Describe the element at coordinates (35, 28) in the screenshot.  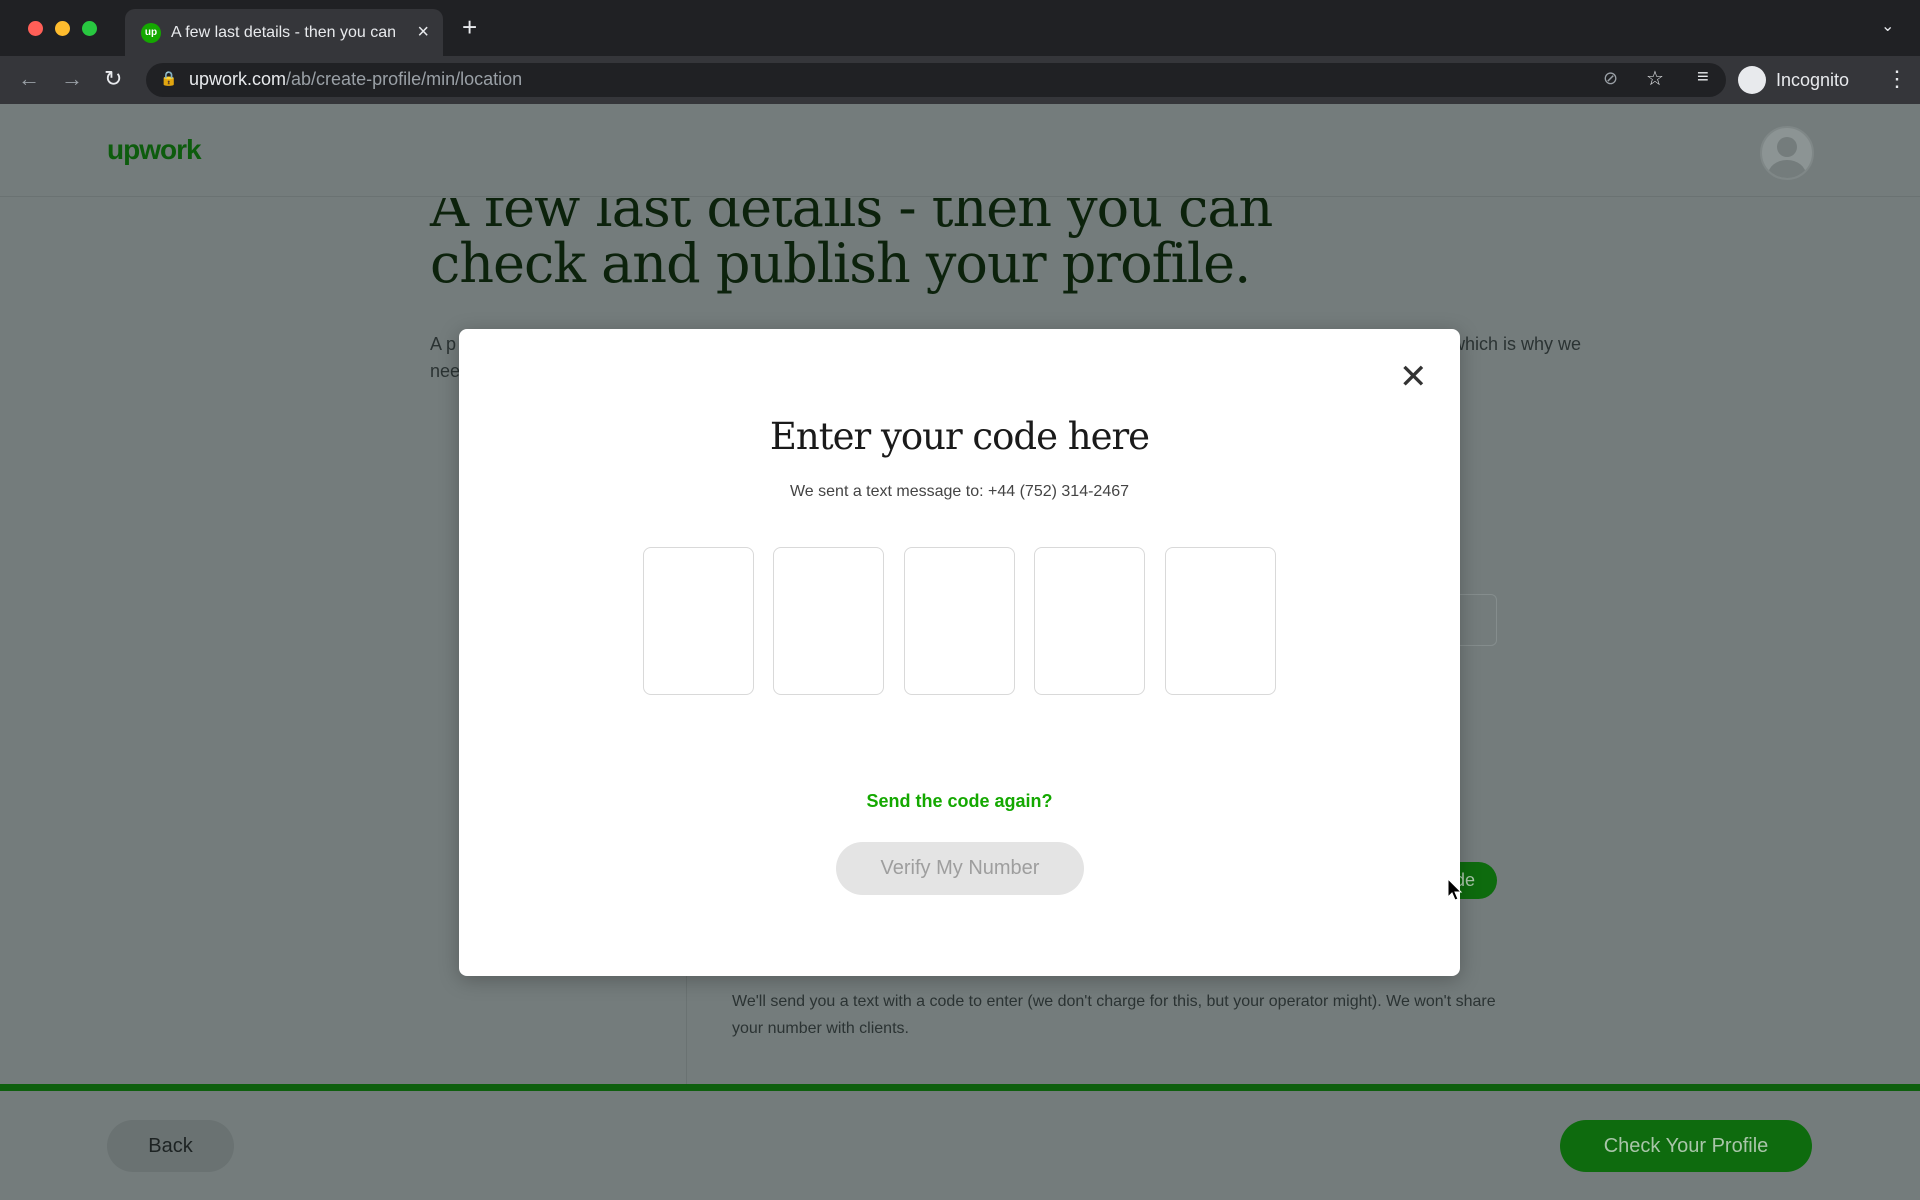
I see `close-window-button` at that location.